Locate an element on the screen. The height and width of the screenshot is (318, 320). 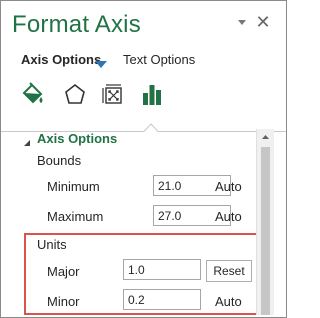
minimum-label: Minimum is located at coordinates (73, 186).